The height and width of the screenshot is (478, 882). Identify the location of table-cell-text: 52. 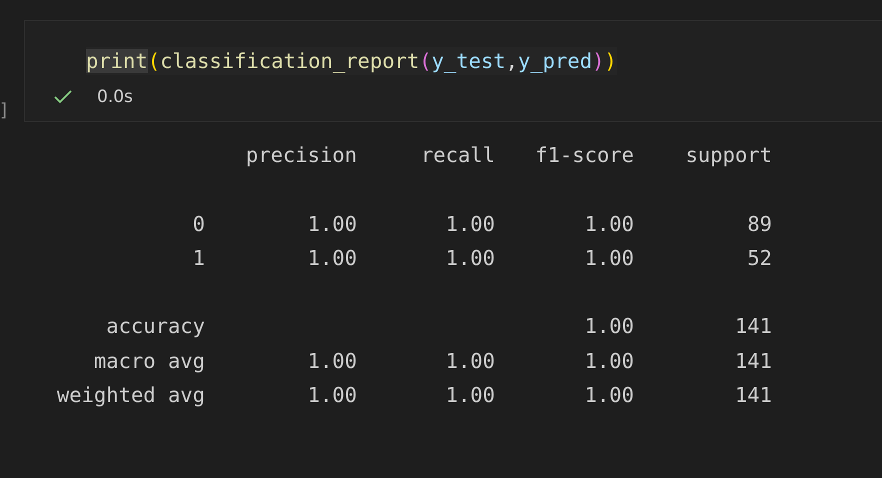
(759, 258).